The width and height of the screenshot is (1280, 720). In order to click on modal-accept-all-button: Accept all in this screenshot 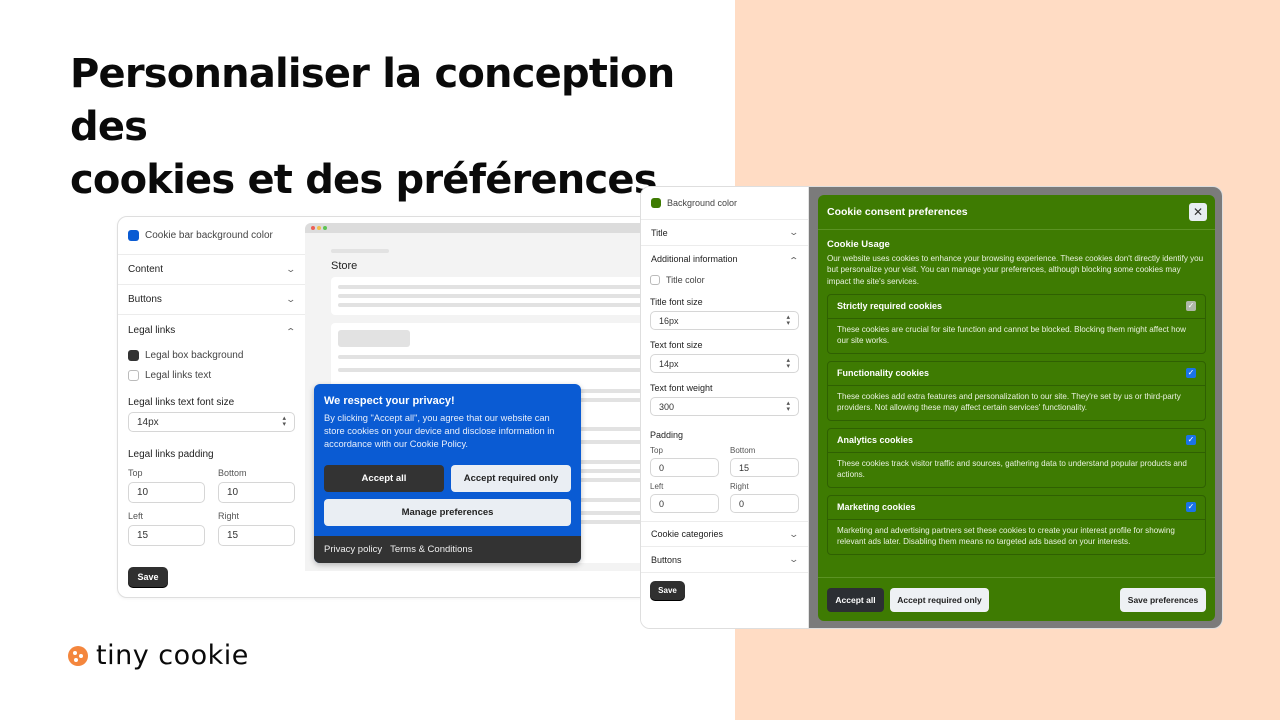, I will do `click(855, 599)`.